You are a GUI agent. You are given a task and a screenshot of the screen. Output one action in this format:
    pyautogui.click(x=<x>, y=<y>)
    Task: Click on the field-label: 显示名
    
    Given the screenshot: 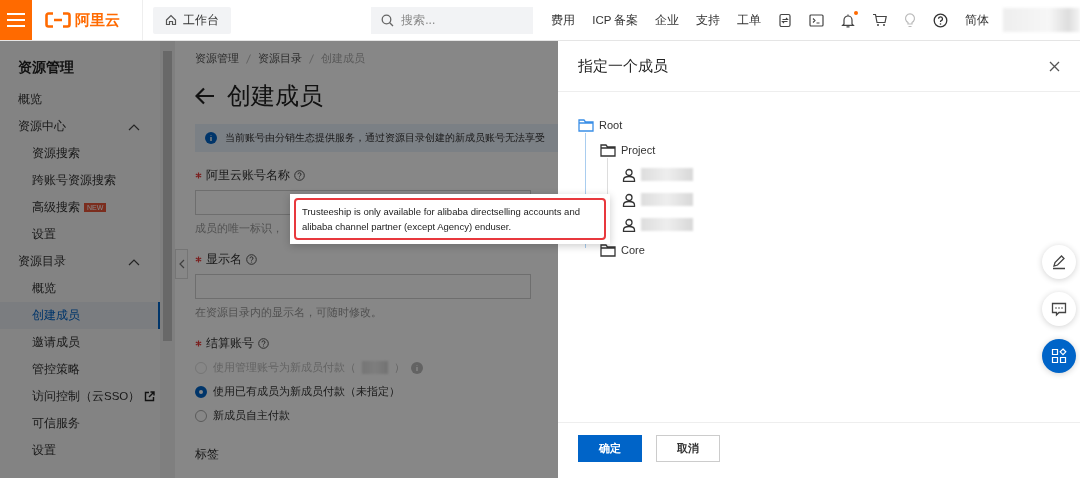 What is the action you would take?
    pyautogui.click(x=224, y=259)
    